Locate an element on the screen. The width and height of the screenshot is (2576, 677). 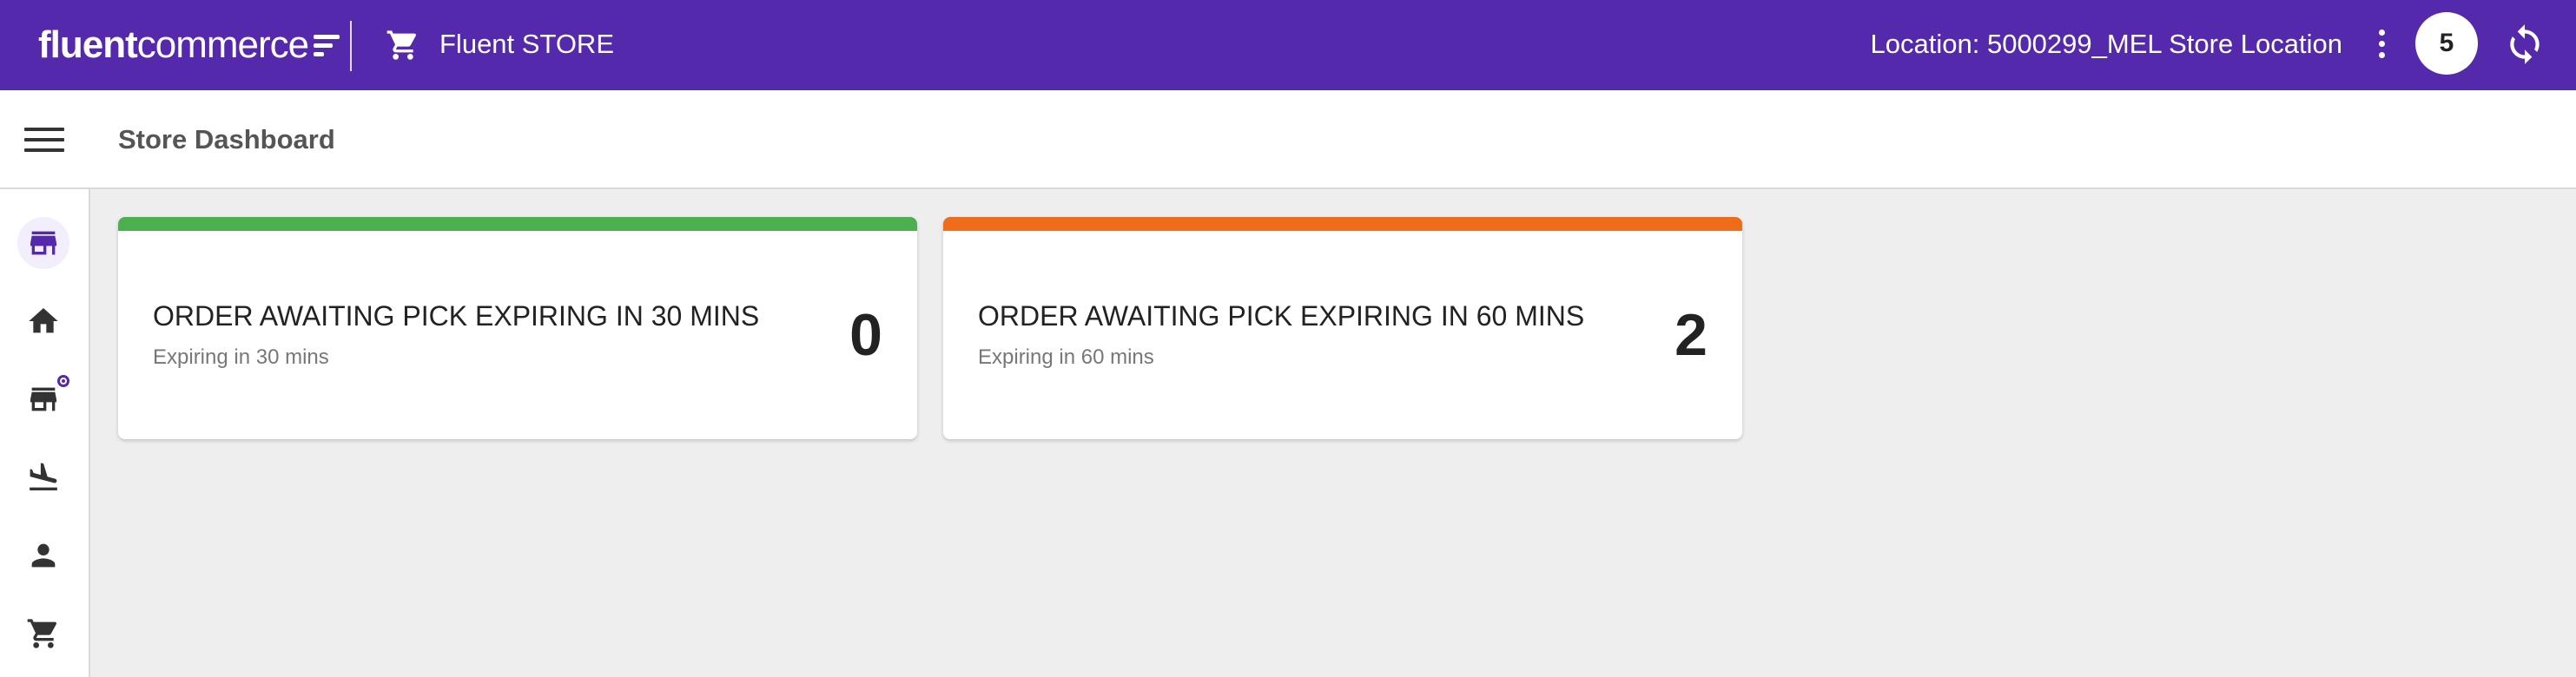
more-options-icon is located at coordinates (2382, 43).